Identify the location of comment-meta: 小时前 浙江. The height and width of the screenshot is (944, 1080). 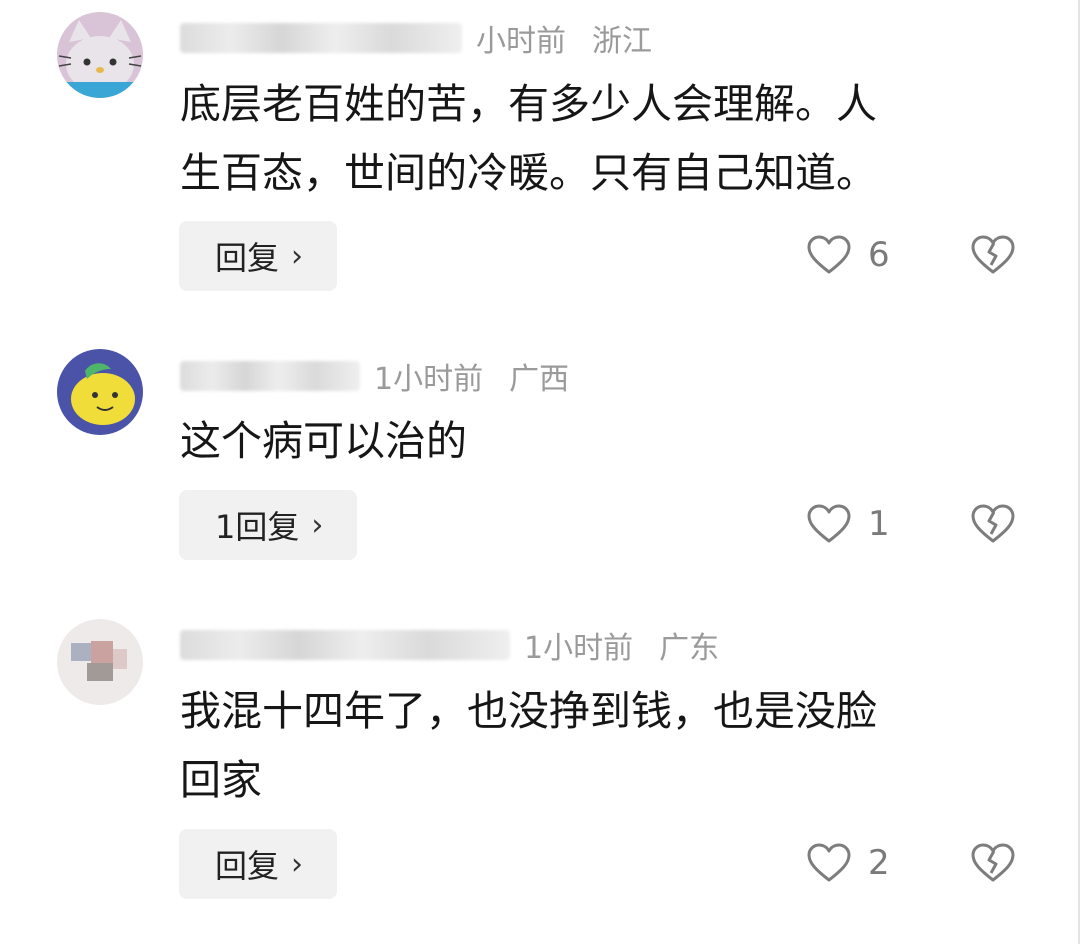
(416, 38).